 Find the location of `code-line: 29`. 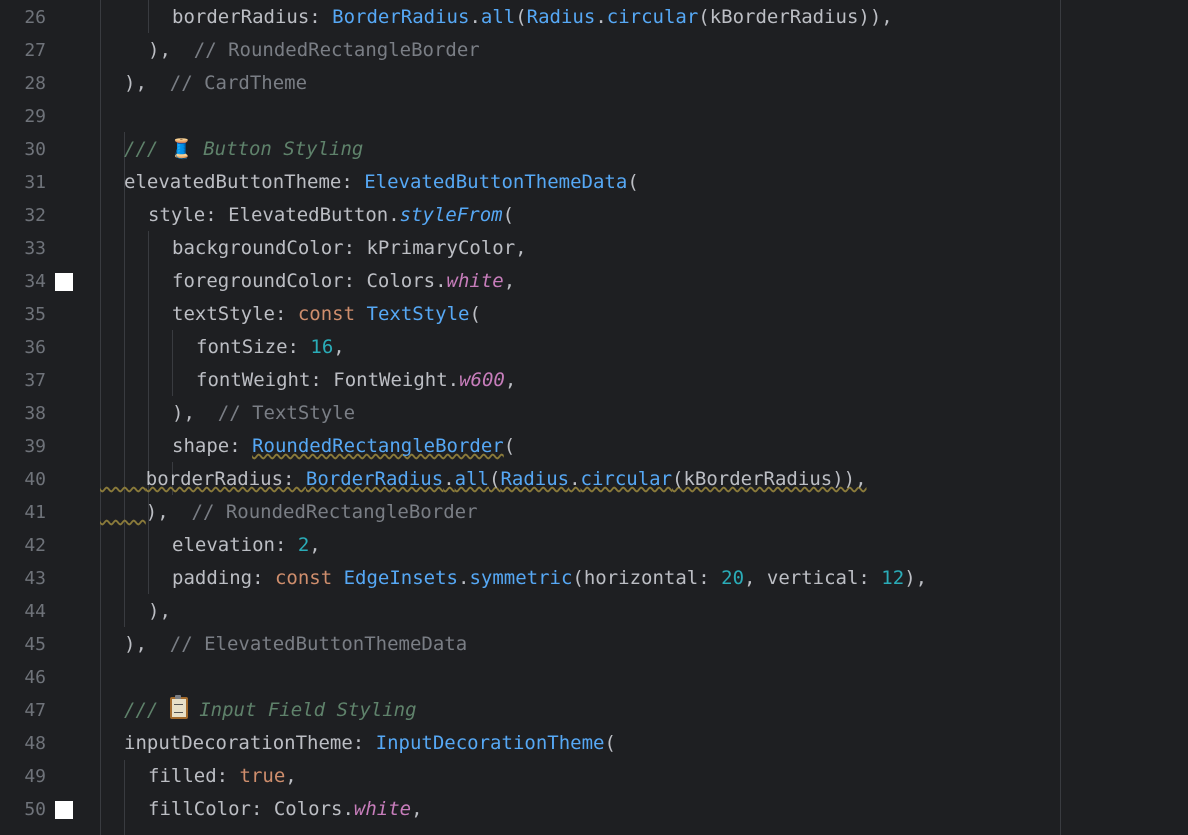

code-line: 29 is located at coordinates (594, 116).